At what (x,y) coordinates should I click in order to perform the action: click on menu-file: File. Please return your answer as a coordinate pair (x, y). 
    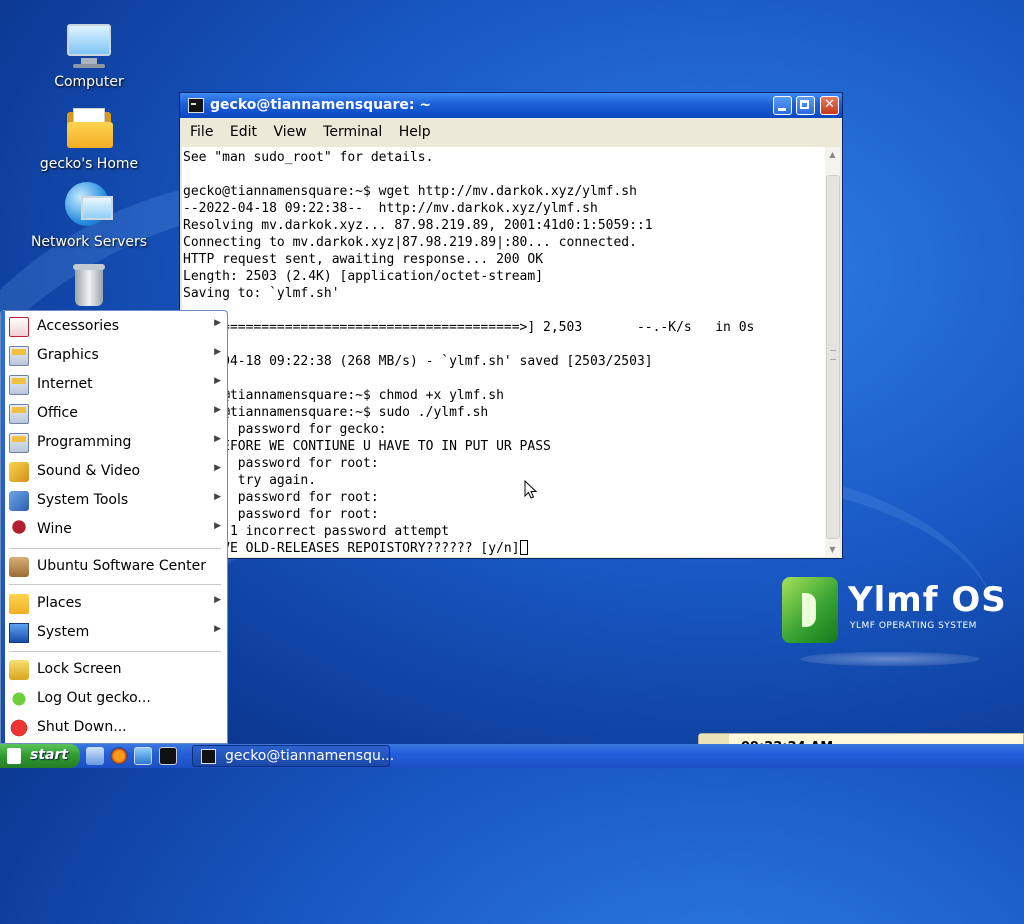
    Looking at the image, I should click on (201, 132).